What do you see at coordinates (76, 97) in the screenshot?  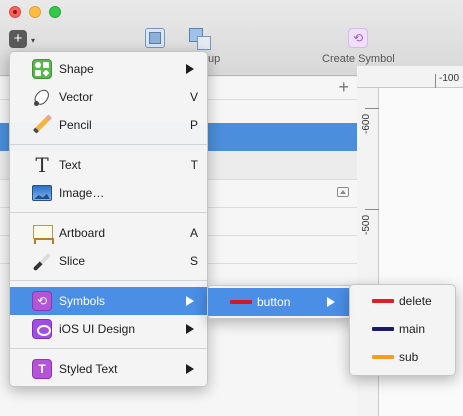 I see `menu-item-label: Vector` at bounding box center [76, 97].